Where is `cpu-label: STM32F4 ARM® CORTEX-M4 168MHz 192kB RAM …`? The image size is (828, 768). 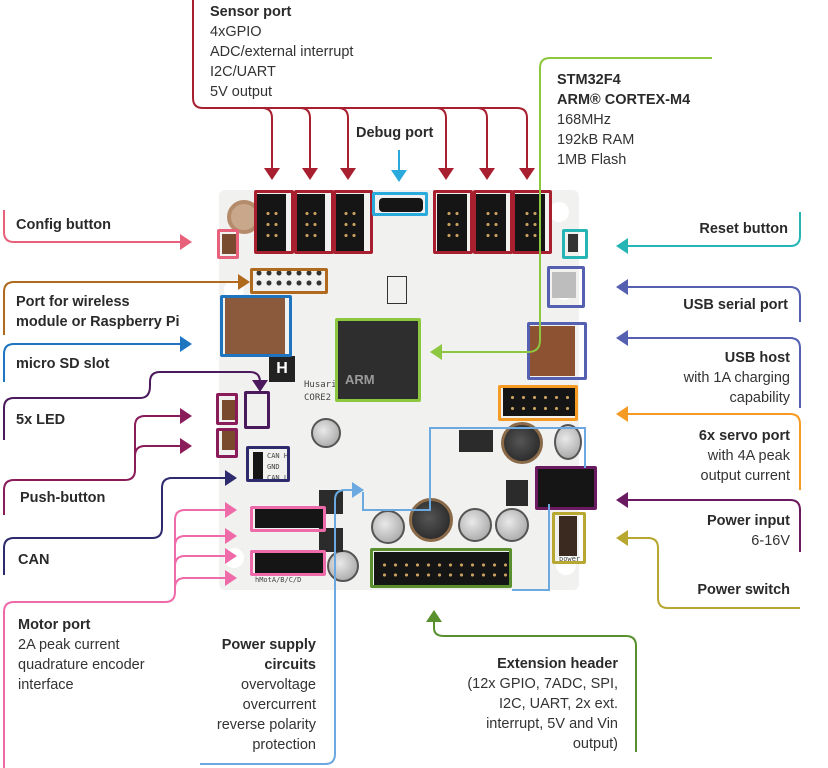
cpu-label: STM32F4 ARM® CORTEX-M4 168MHz 192kB RAM … is located at coordinates (624, 120).